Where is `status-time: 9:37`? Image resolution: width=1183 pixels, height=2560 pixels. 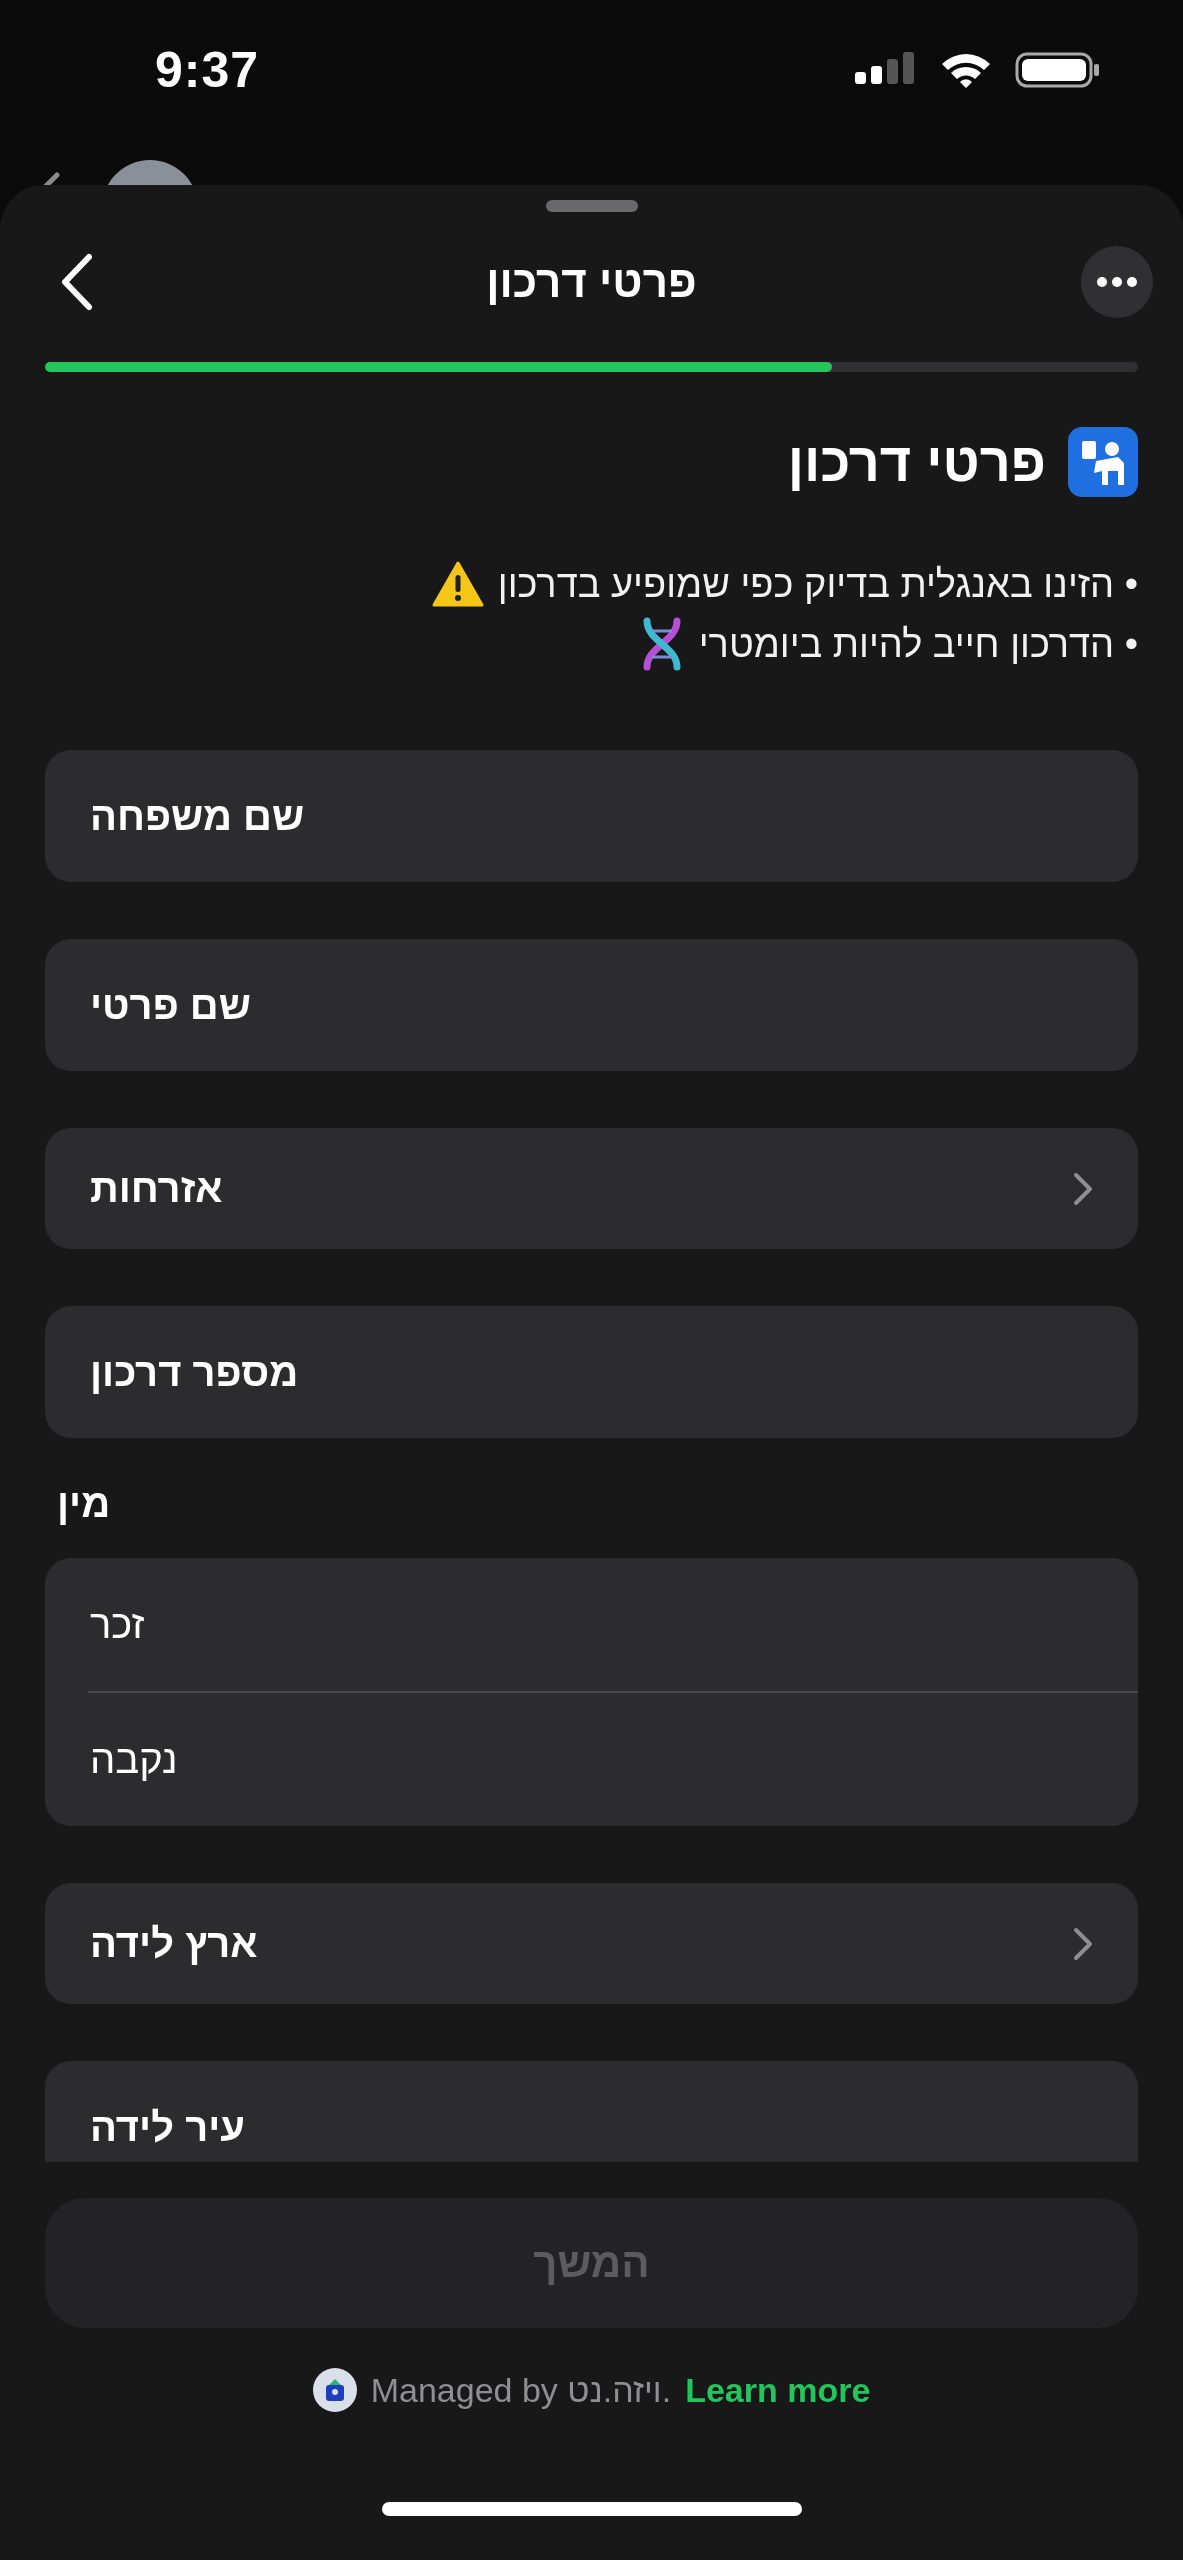 status-time: 9:37 is located at coordinates (207, 70).